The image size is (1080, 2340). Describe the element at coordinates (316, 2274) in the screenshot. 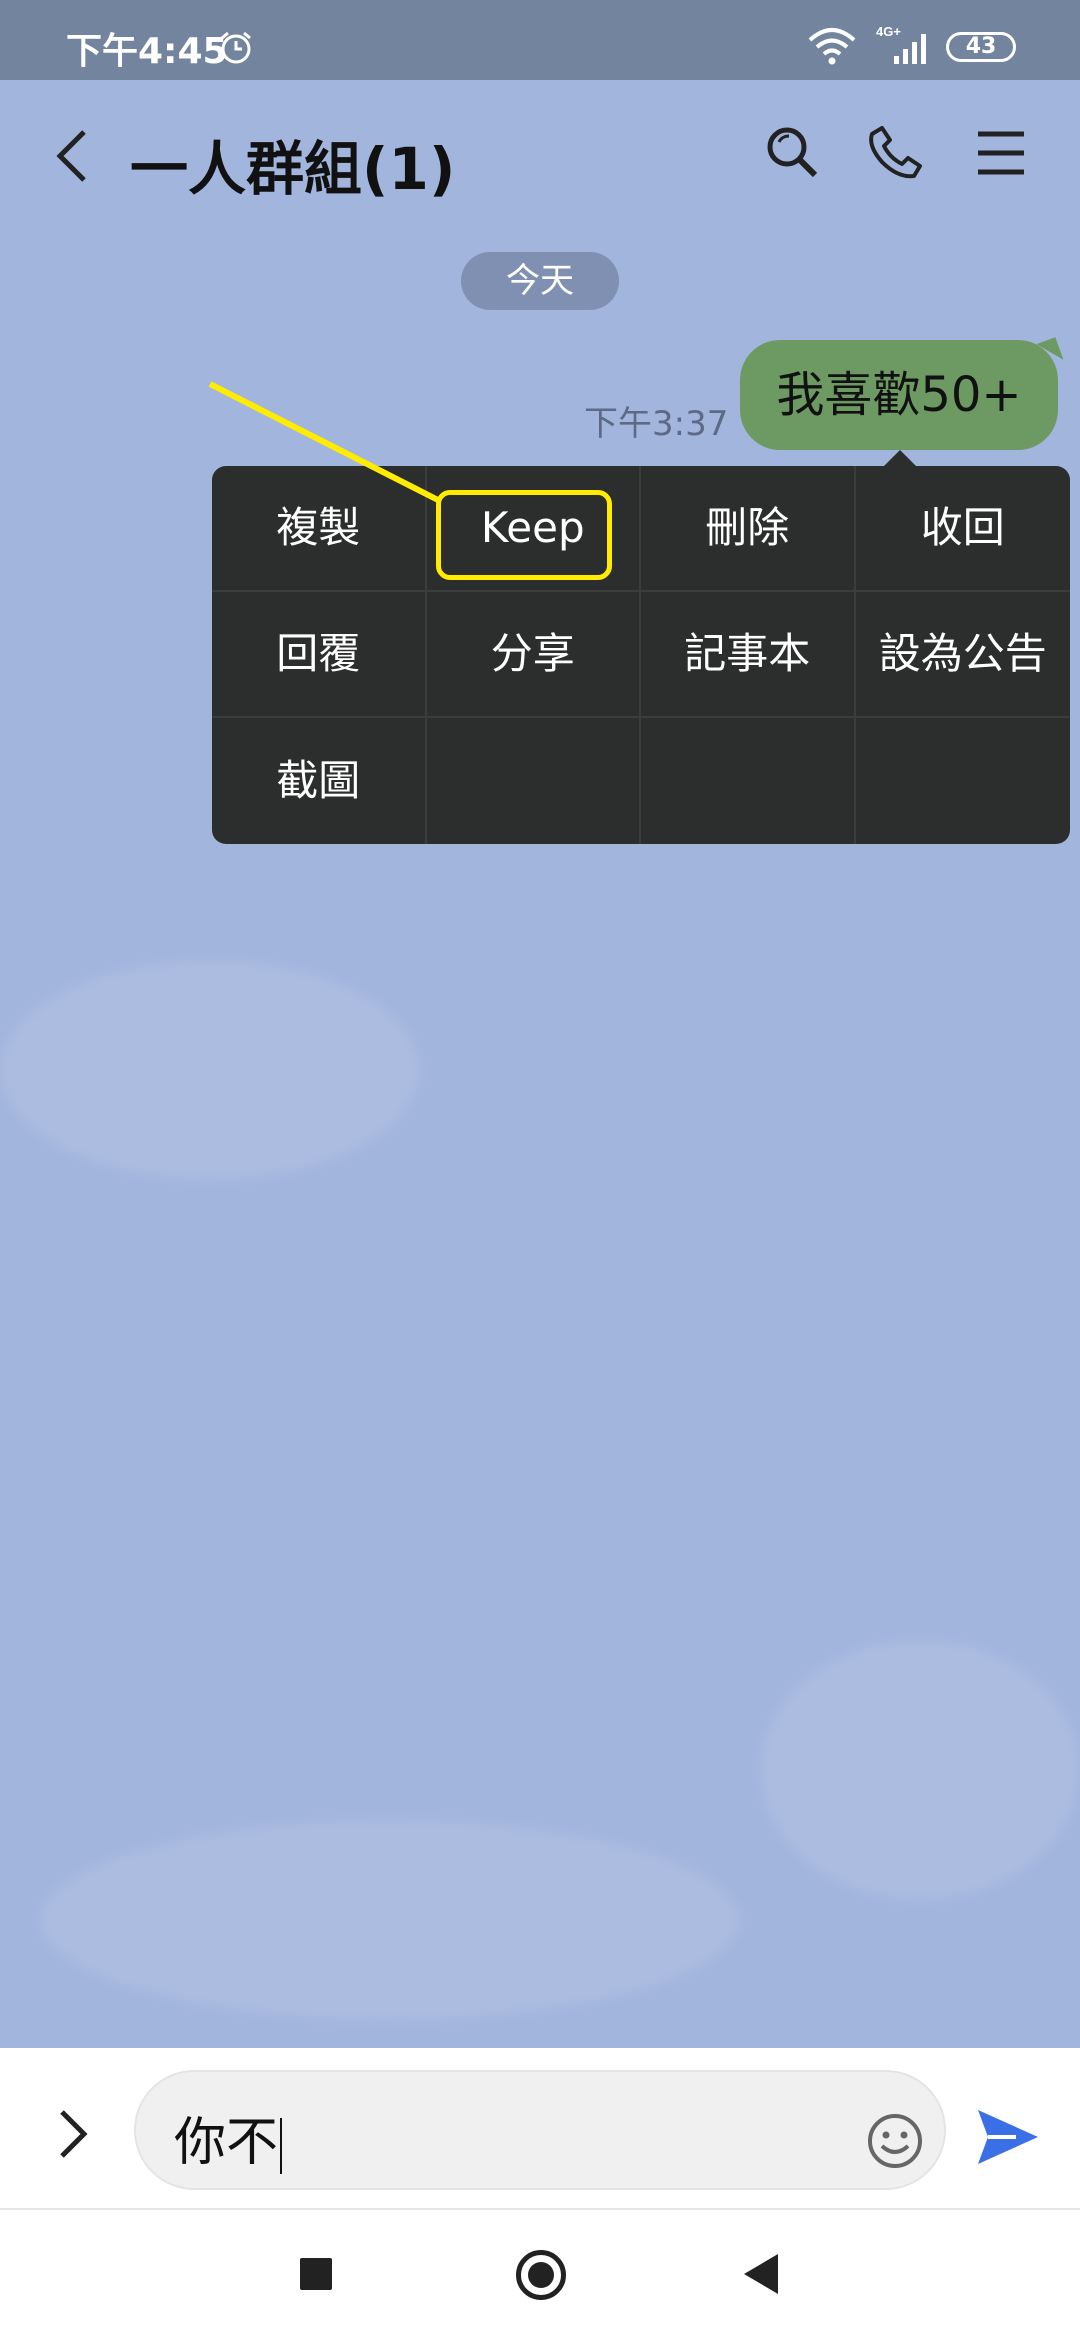

I see `recents-button` at that location.